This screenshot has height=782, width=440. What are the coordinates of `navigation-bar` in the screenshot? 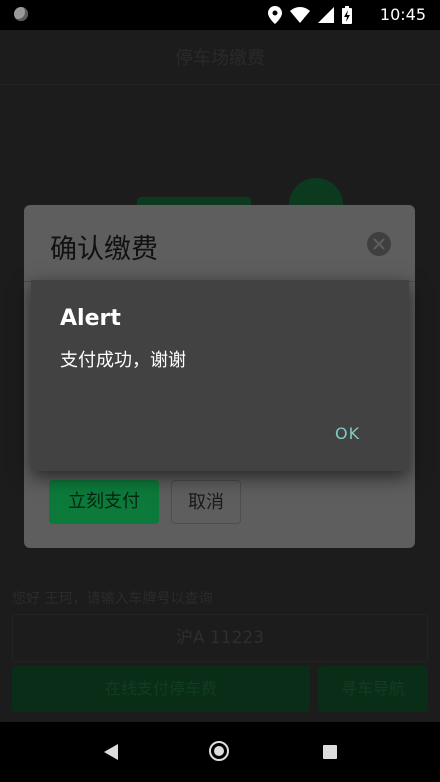 It's located at (220, 752).